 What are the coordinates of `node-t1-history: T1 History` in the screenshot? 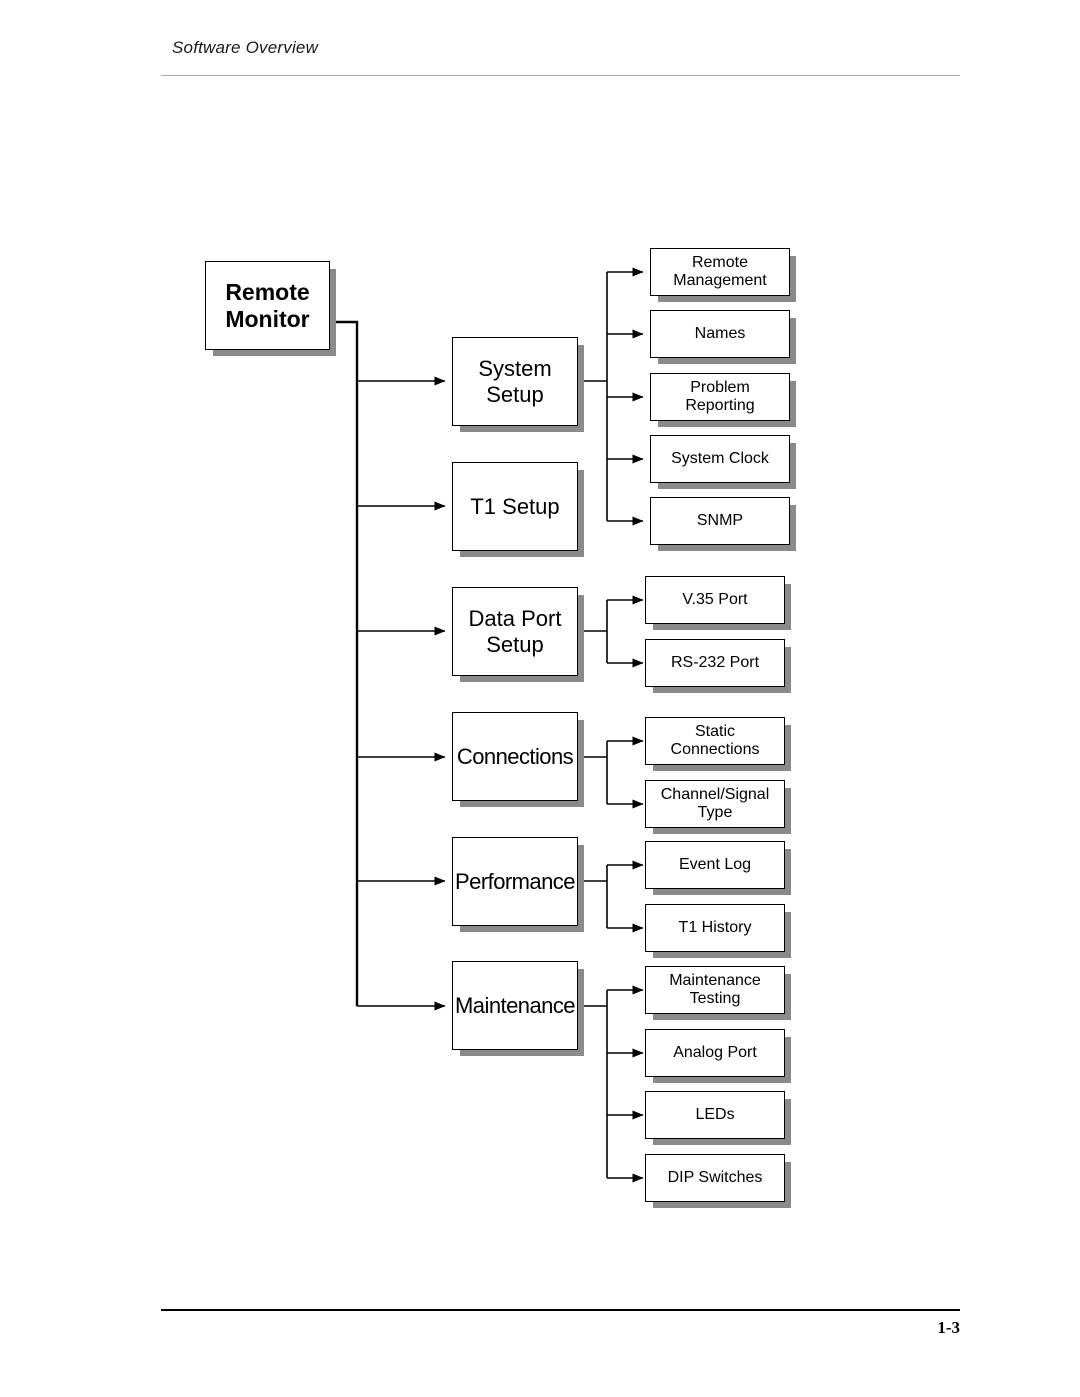 It's located at (715, 928).